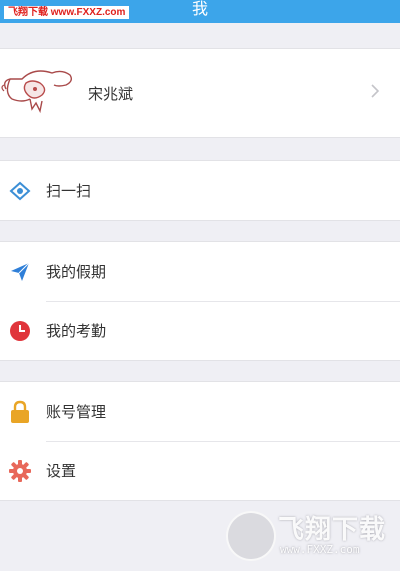  I want to click on lock-icon, so click(20, 412).